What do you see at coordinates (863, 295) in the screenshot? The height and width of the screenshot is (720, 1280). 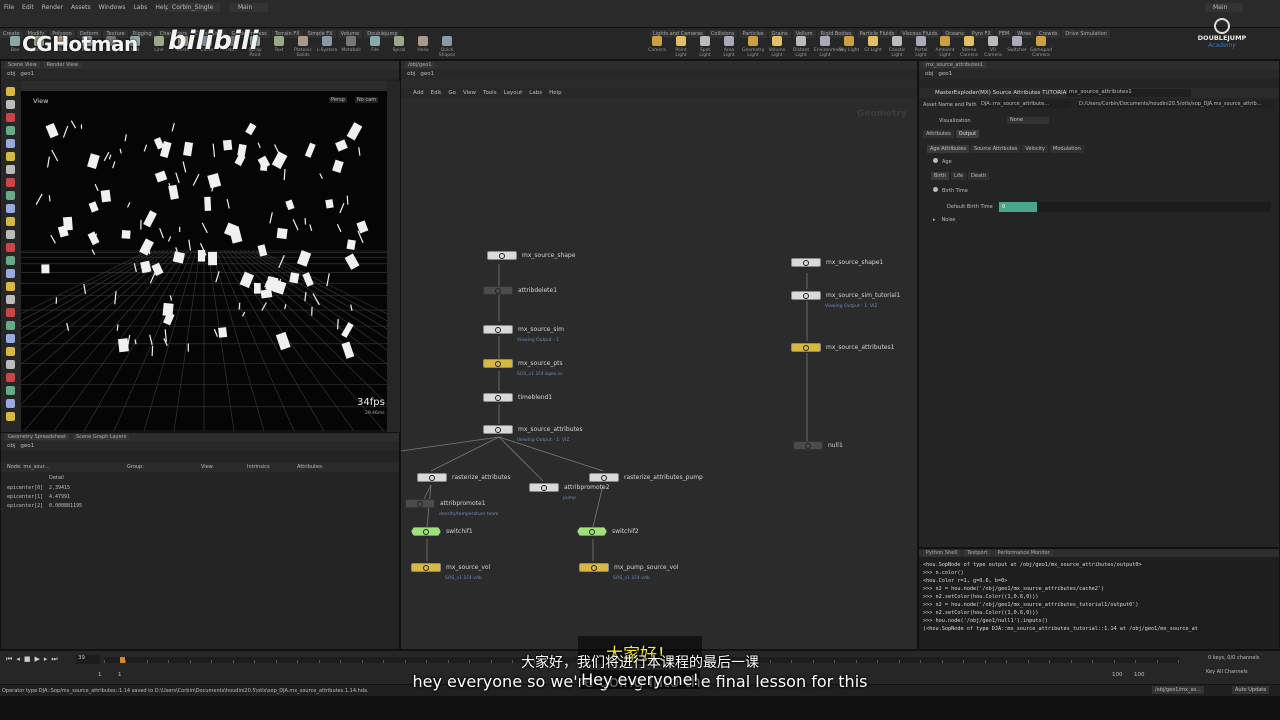 I see `node-name: mx_source_sim_tutorial1` at bounding box center [863, 295].